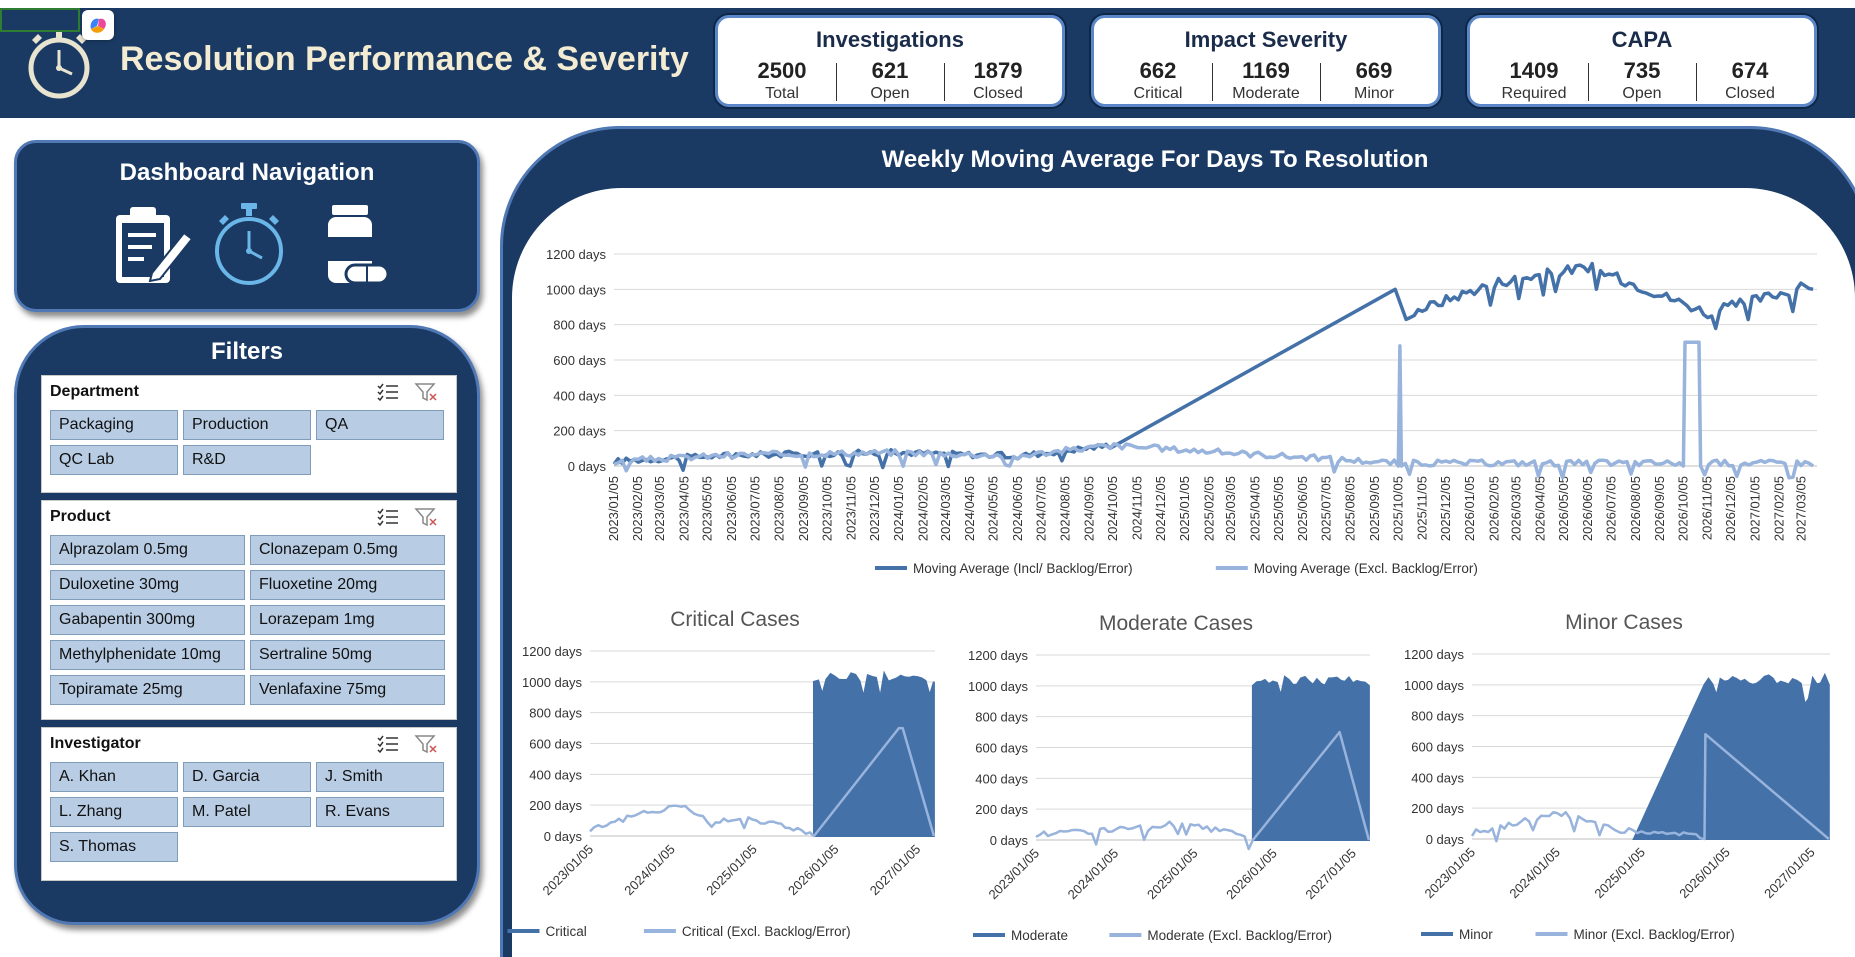 This screenshot has width=1855, height=957. I want to click on legend-label: Moderate, so click(1039, 935).